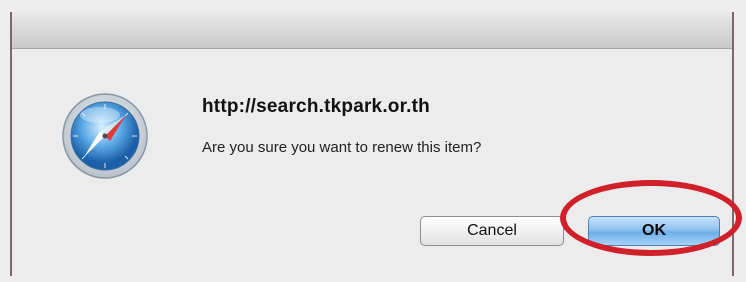  What do you see at coordinates (492, 231) in the screenshot?
I see `cancel-button: Cancel` at bounding box center [492, 231].